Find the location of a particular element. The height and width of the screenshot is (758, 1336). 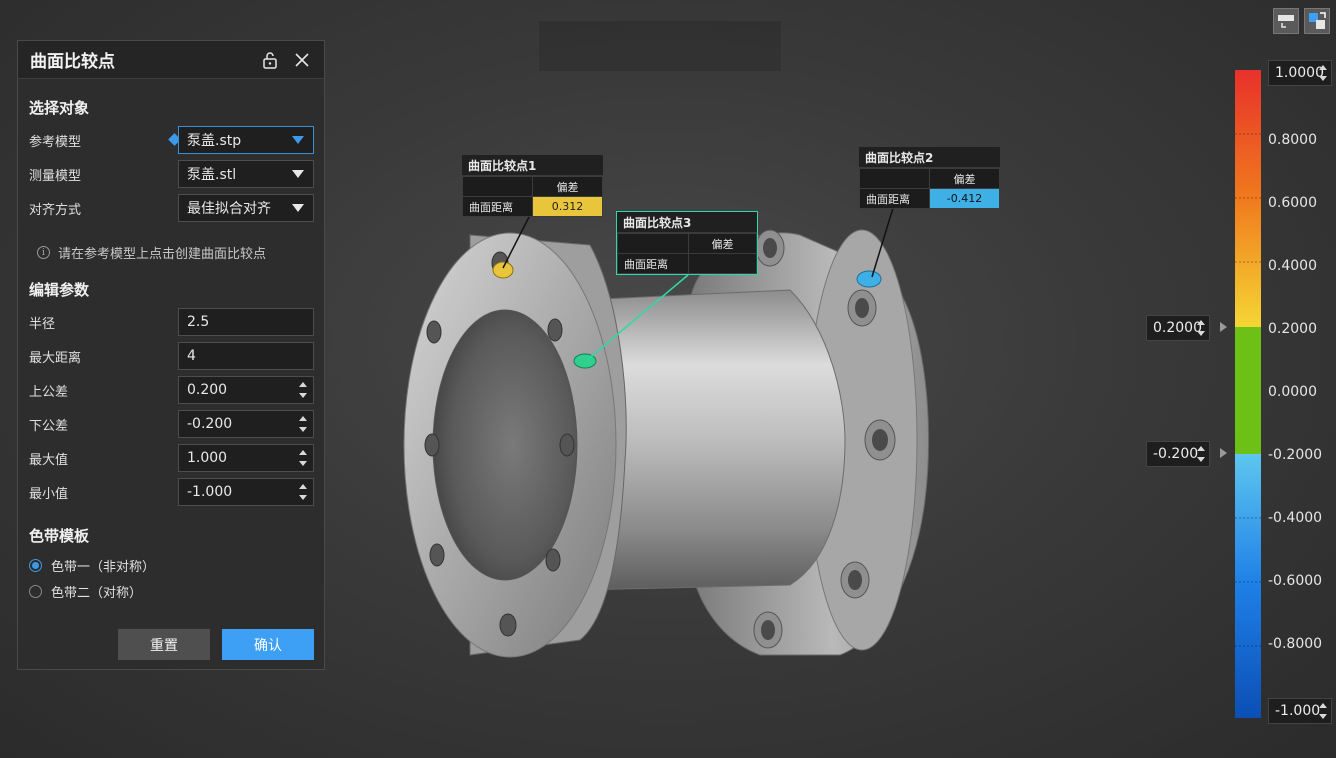

lower-tol-spinbox: -0.200 is located at coordinates (246, 424).